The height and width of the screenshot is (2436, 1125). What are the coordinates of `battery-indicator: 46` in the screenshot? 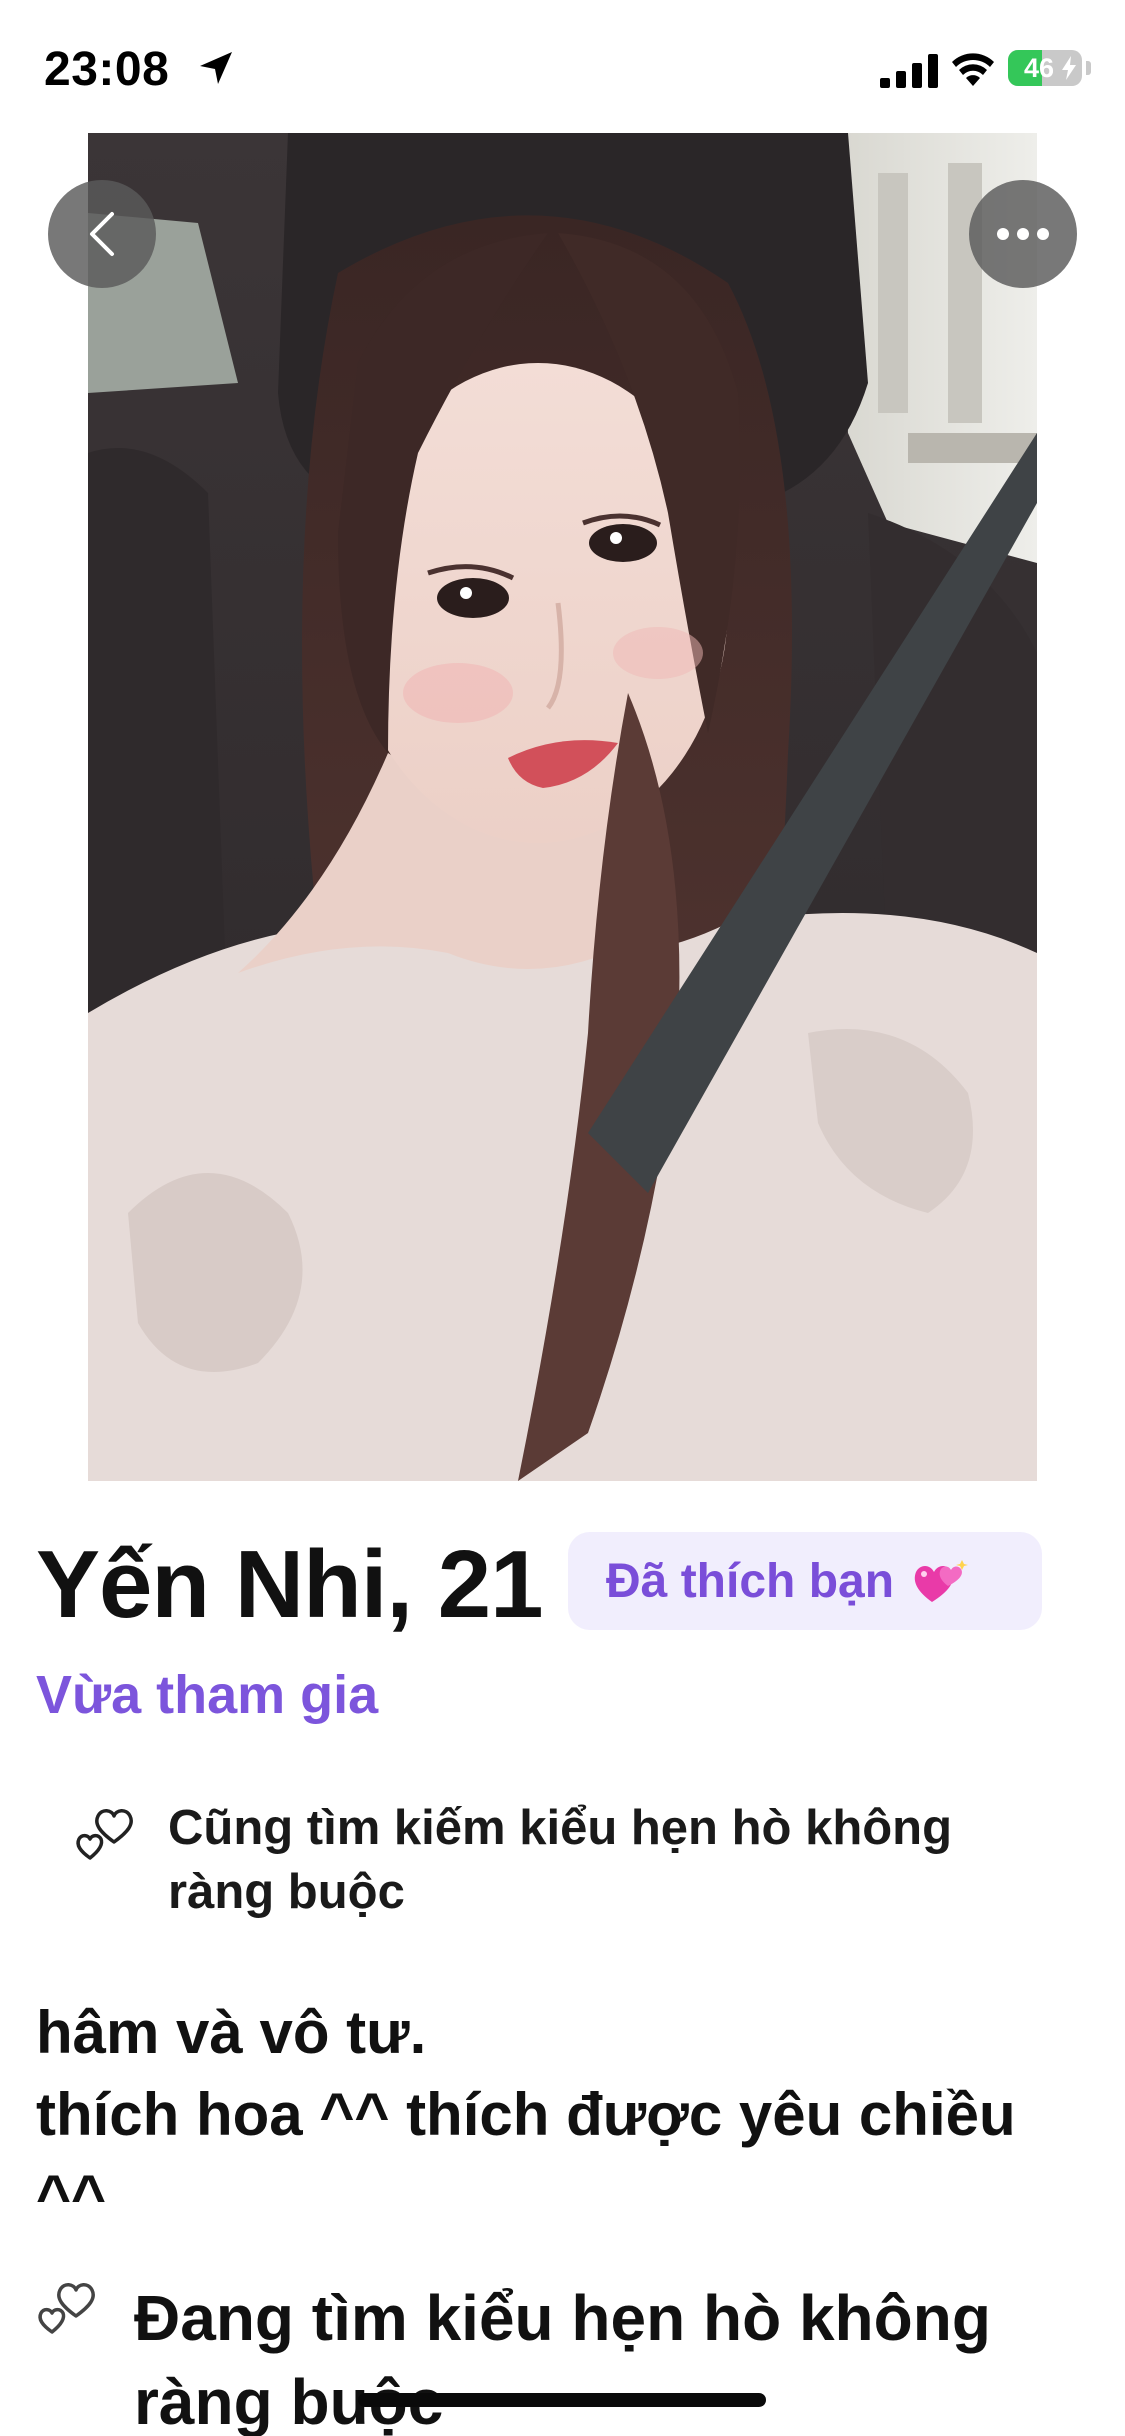 It's located at (1045, 68).